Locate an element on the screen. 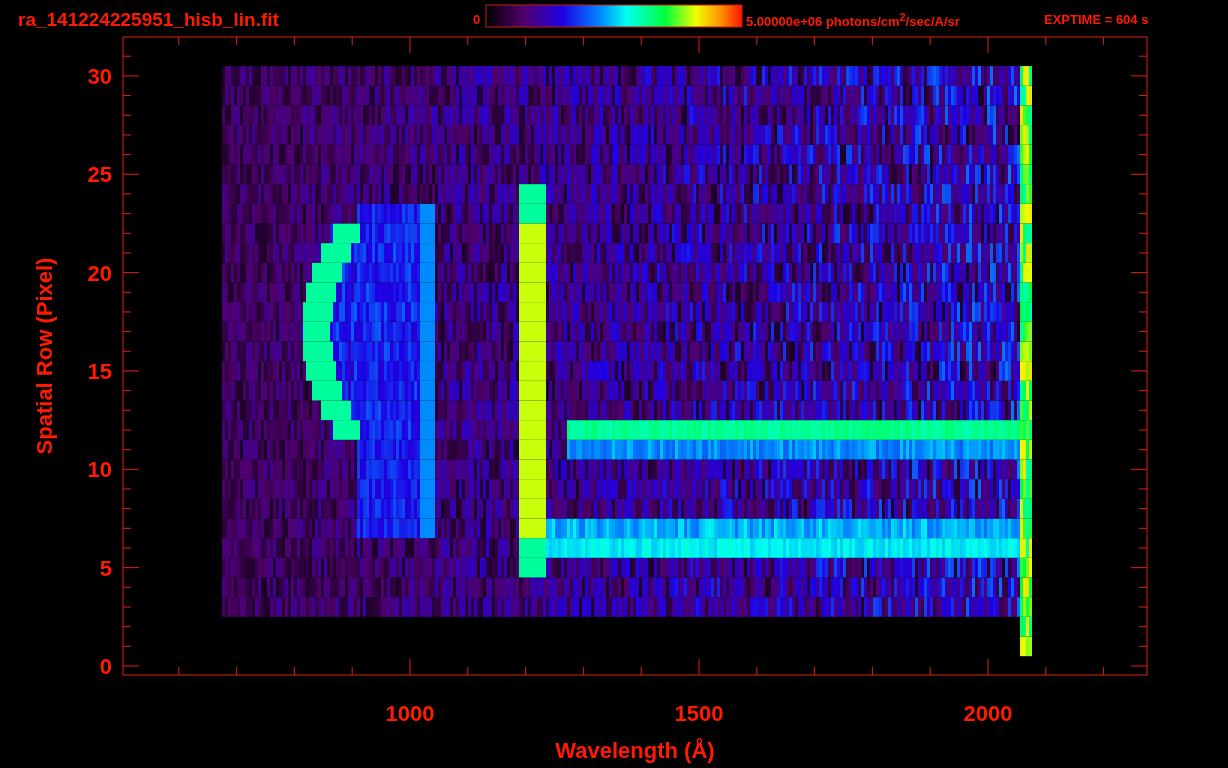 This screenshot has width=1228, height=768. y-axis-title: Spatial Row (Pixel) is located at coordinates (44, 356).